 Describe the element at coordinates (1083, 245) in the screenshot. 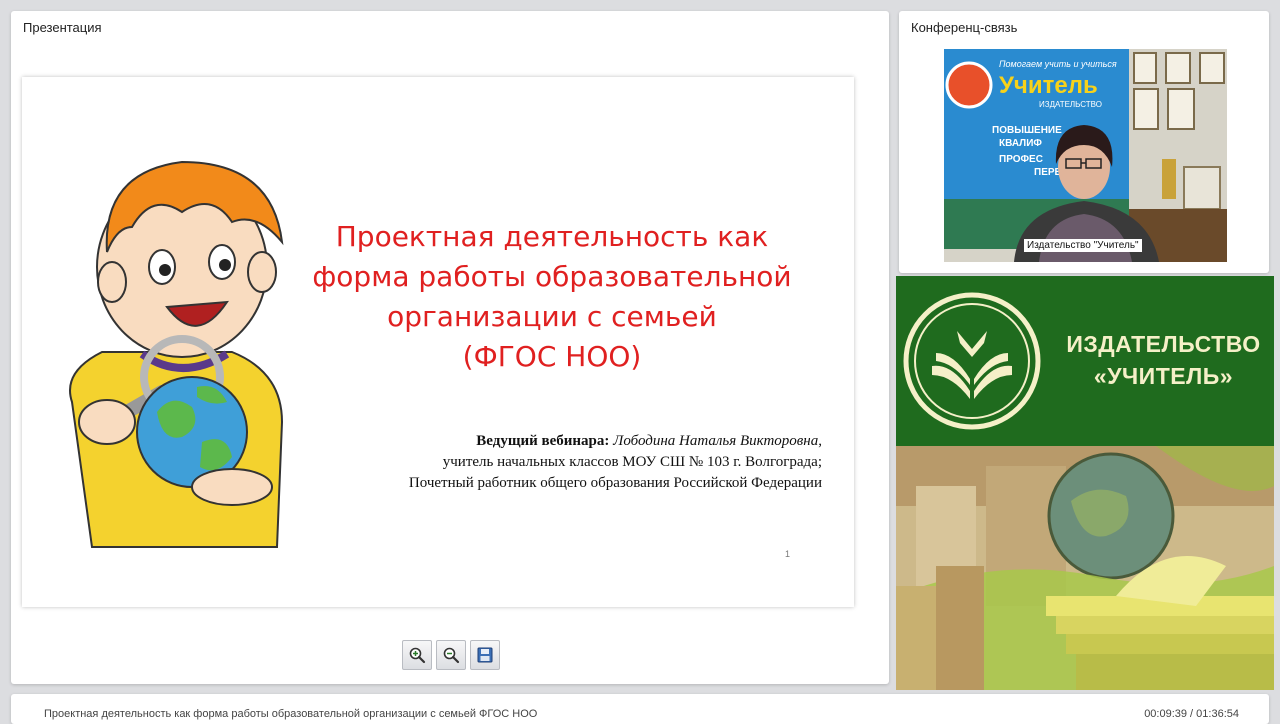

I see `video-participant-label: Издательство "Учитель"` at that location.